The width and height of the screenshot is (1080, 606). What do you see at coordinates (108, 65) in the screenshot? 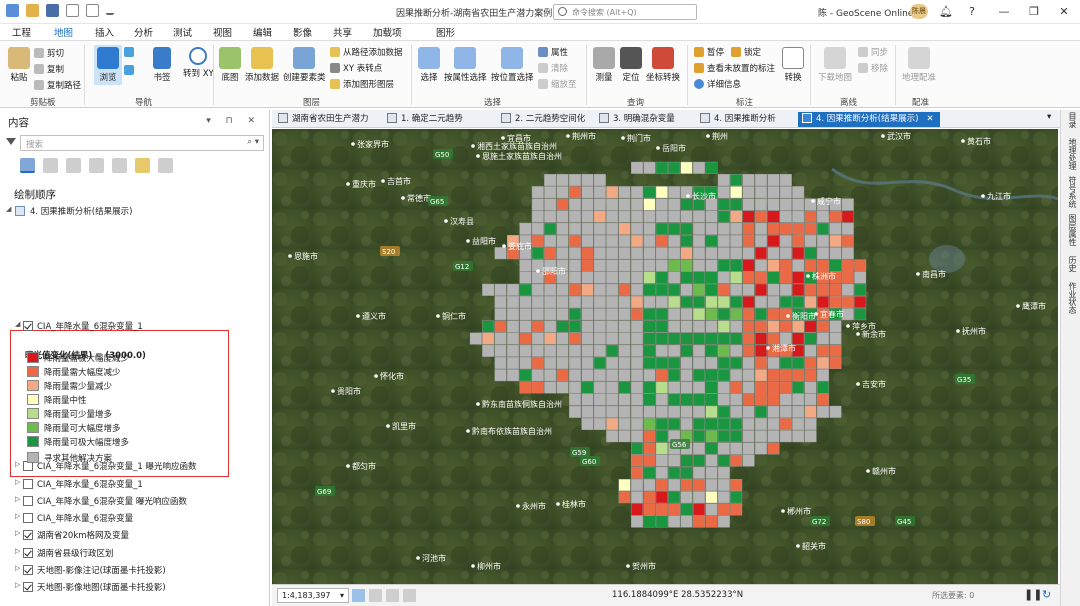
I see `explore-button: 浏览` at bounding box center [108, 65].